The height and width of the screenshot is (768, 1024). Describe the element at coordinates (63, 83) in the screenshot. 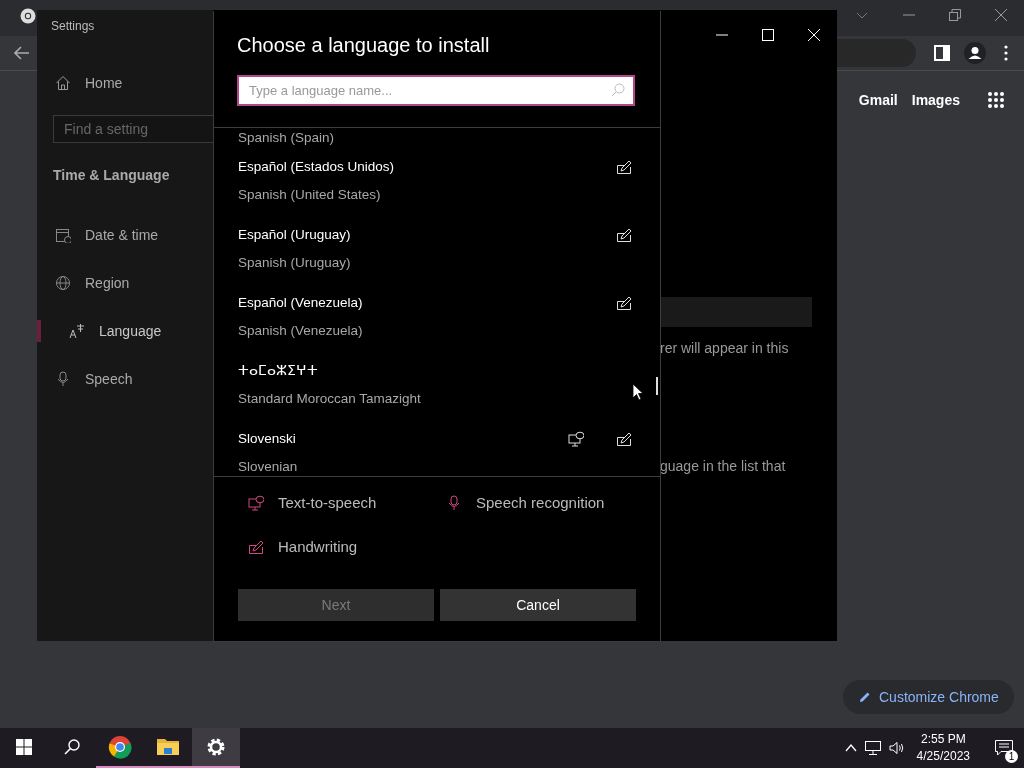

I see `home-icon` at that location.